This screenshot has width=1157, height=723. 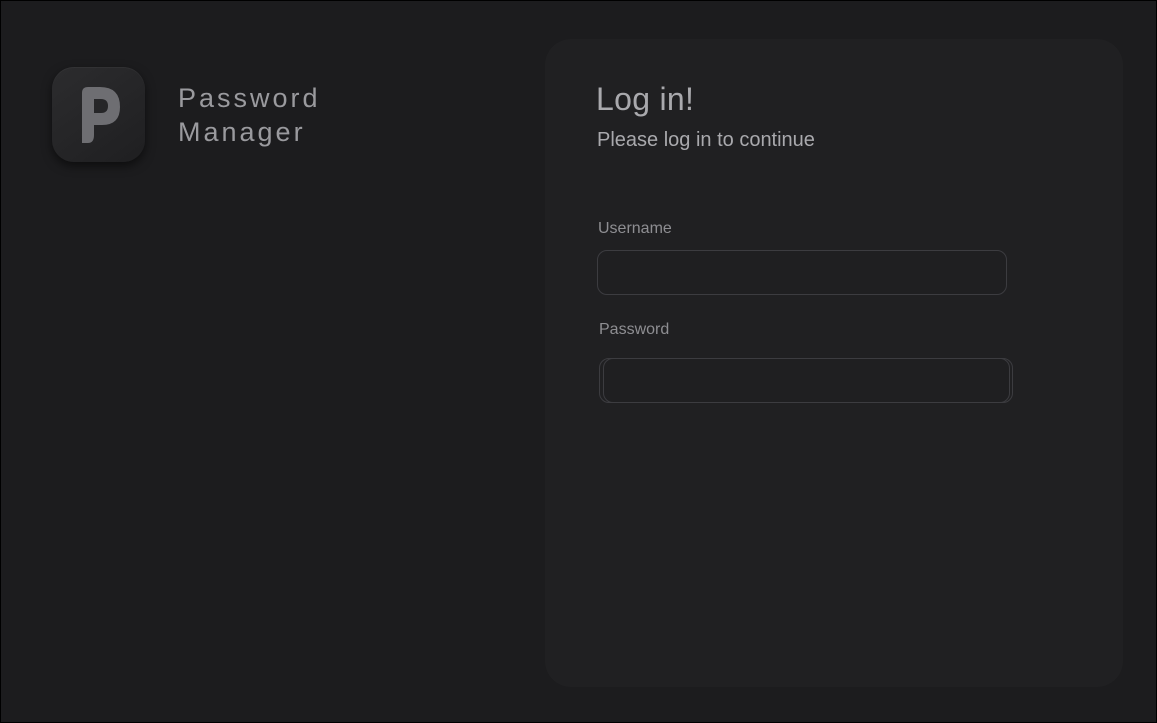 What do you see at coordinates (634, 329) in the screenshot?
I see `password-label: Password` at bounding box center [634, 329].